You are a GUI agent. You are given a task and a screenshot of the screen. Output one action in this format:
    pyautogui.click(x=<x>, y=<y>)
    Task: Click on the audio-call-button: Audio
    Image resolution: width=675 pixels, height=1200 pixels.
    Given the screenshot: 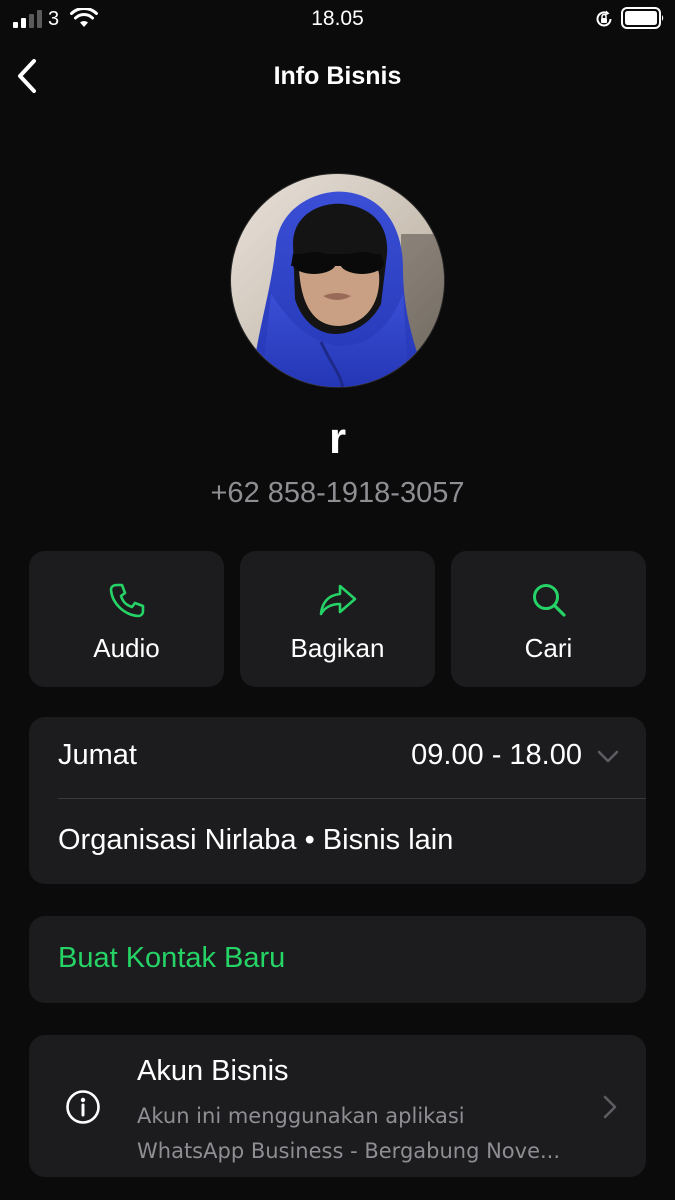 What is the action you would take?
    pyautogui.click(x=126, y=619)
    